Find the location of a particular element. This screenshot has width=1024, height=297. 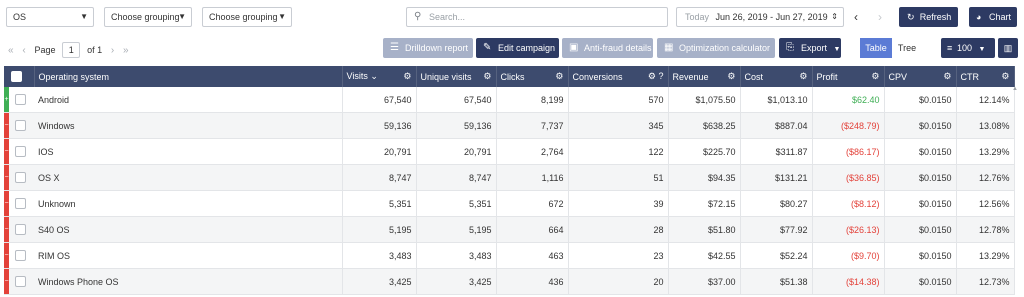

cell-conversions: 51 is located at coordinates (618, 177).